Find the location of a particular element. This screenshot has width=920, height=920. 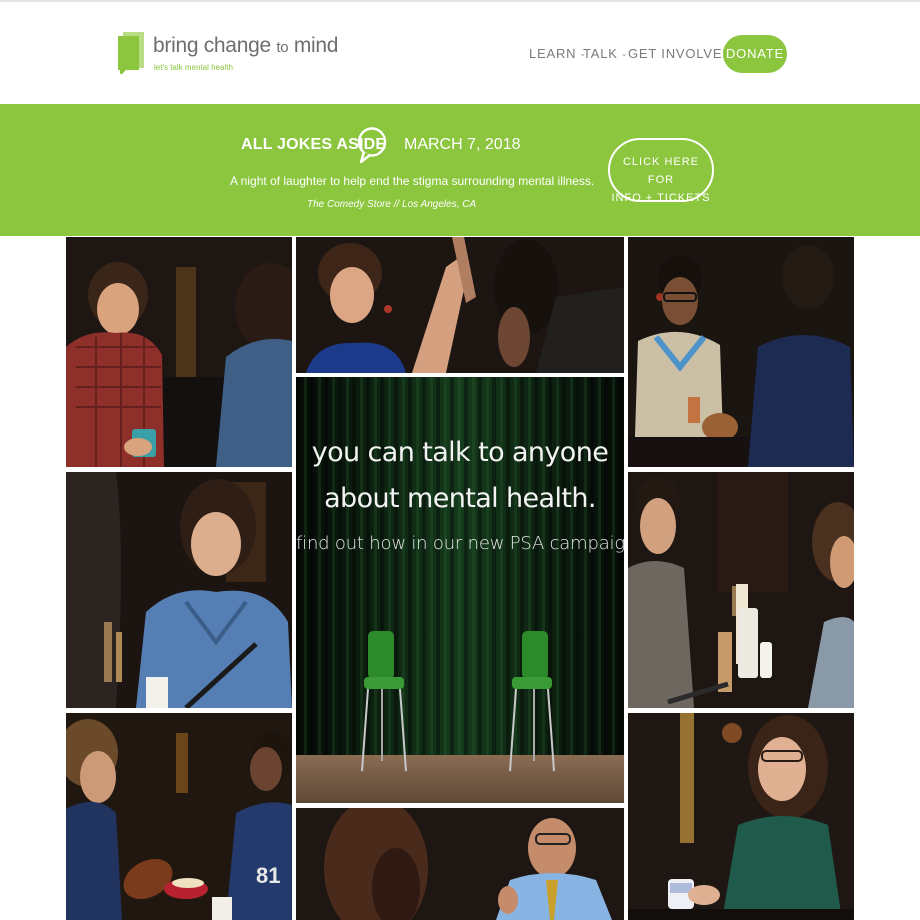

nav-item-learn: LEARN ⌄ is located at coordinates (558, 53).